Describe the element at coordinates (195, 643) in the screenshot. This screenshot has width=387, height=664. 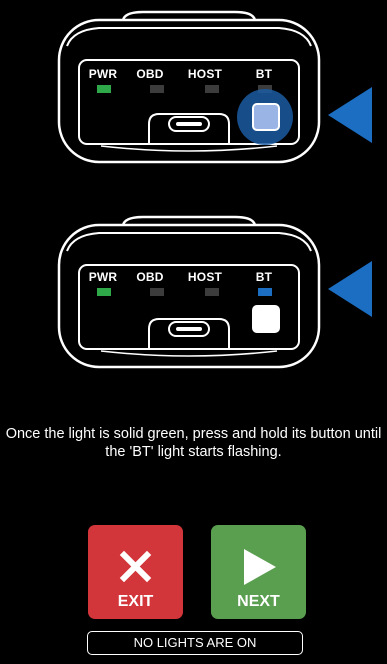
I see `no-lights-button: NO LIGHTS ARE ON` at that location.